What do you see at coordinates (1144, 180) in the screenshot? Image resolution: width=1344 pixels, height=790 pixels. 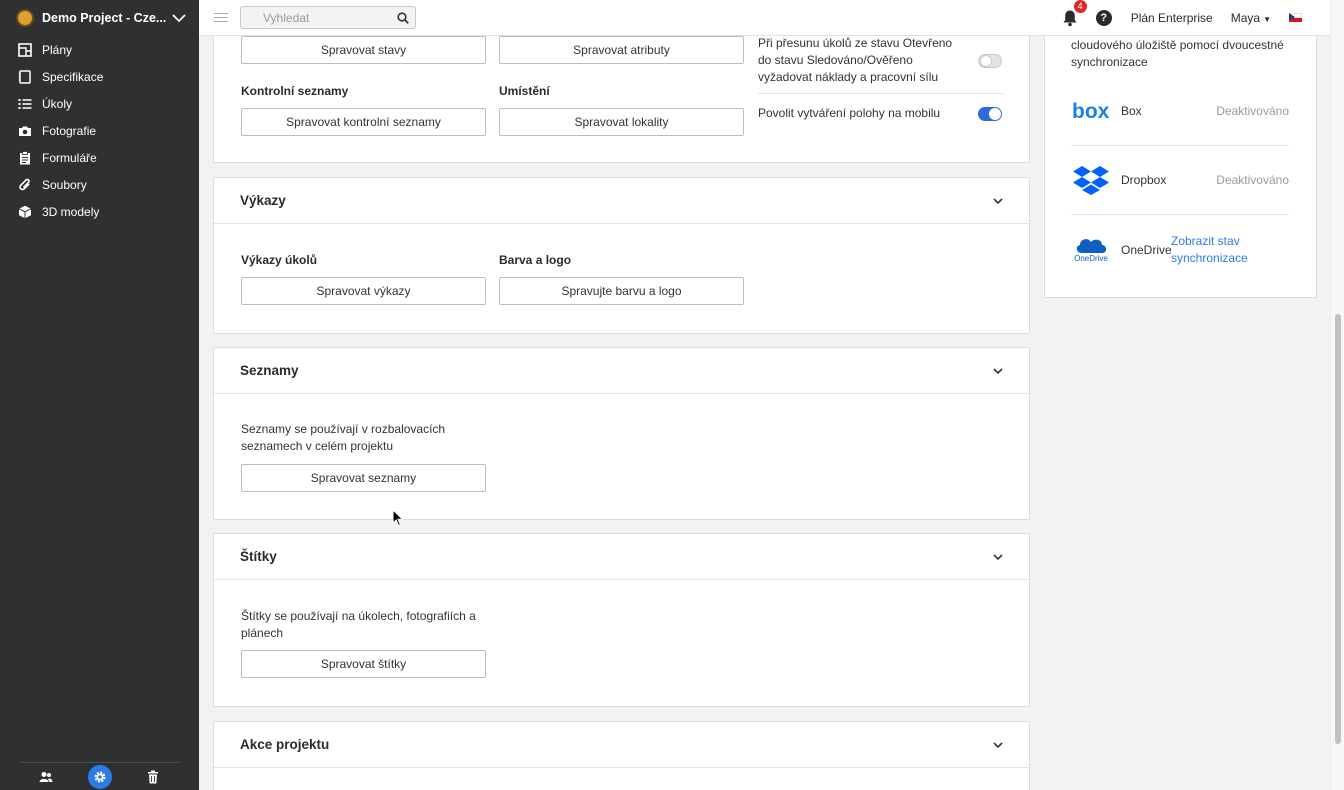 I see `service-name: Dropbox` at bounding box center [1144, 180].